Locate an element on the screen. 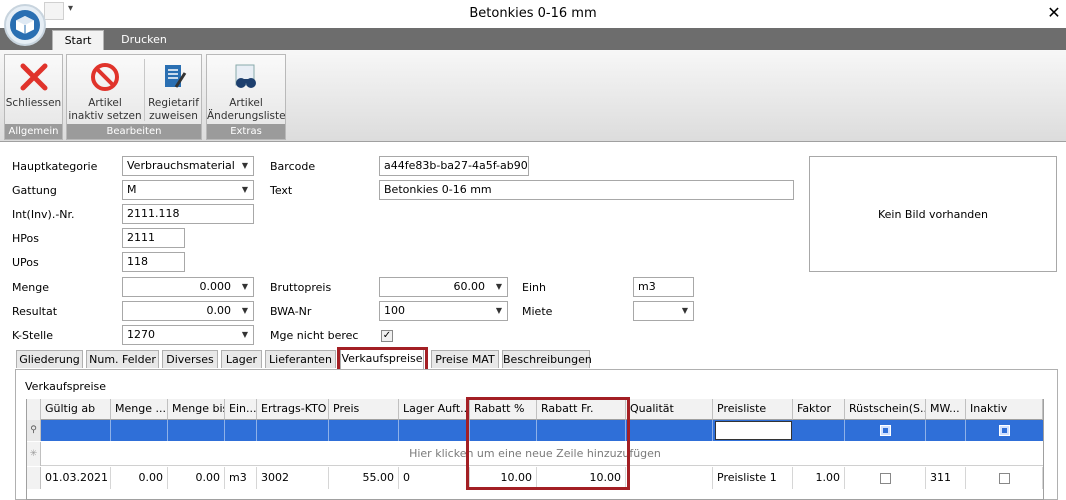  hauptkategorie-select: Verbrauchsmaterial ▼ is located at coordinates (188, 166).